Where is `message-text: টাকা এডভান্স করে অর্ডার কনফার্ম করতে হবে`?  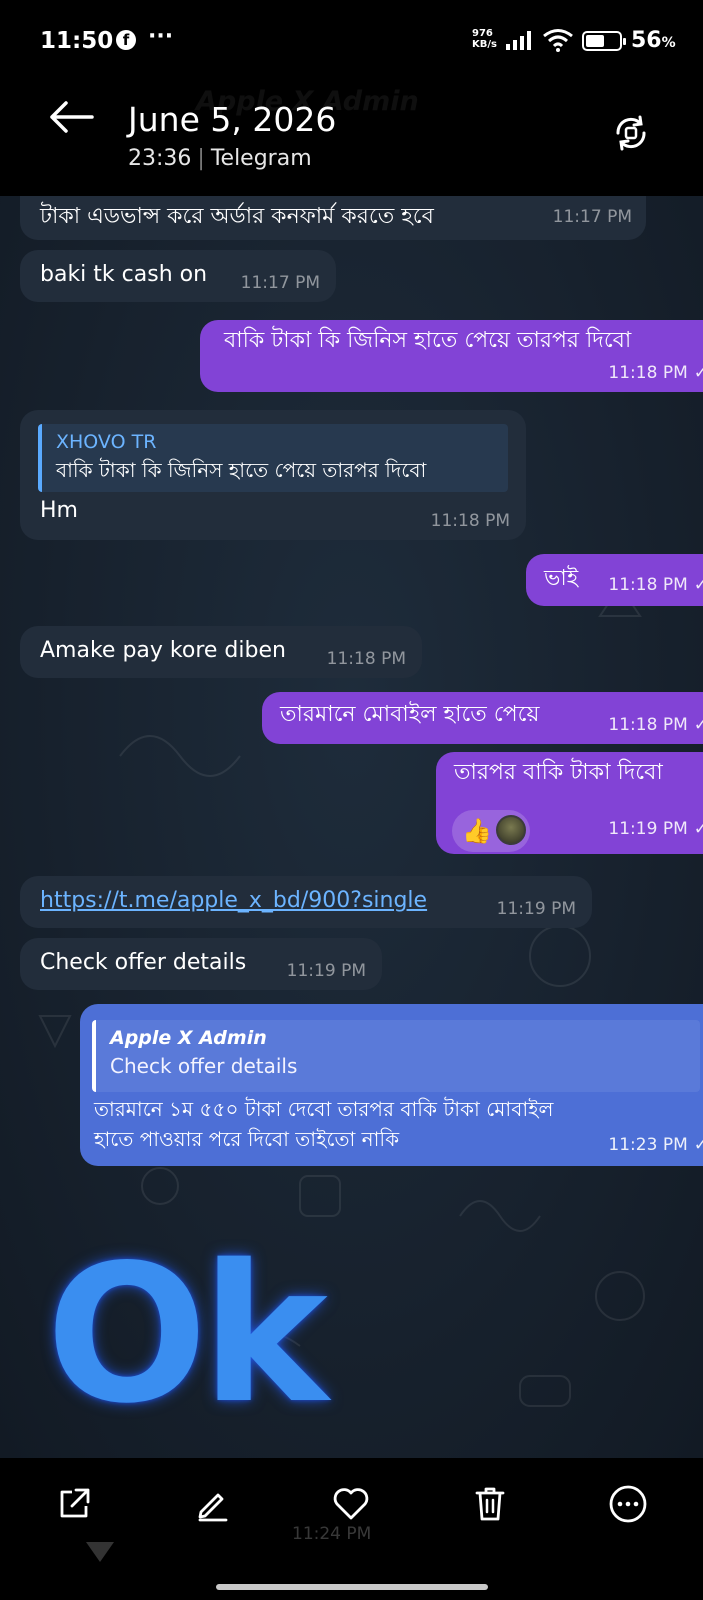
message-text: টাকা এডভান্স করে অর্ডার কনফার্ম করতে হবে is located at coordinates (237, 216).